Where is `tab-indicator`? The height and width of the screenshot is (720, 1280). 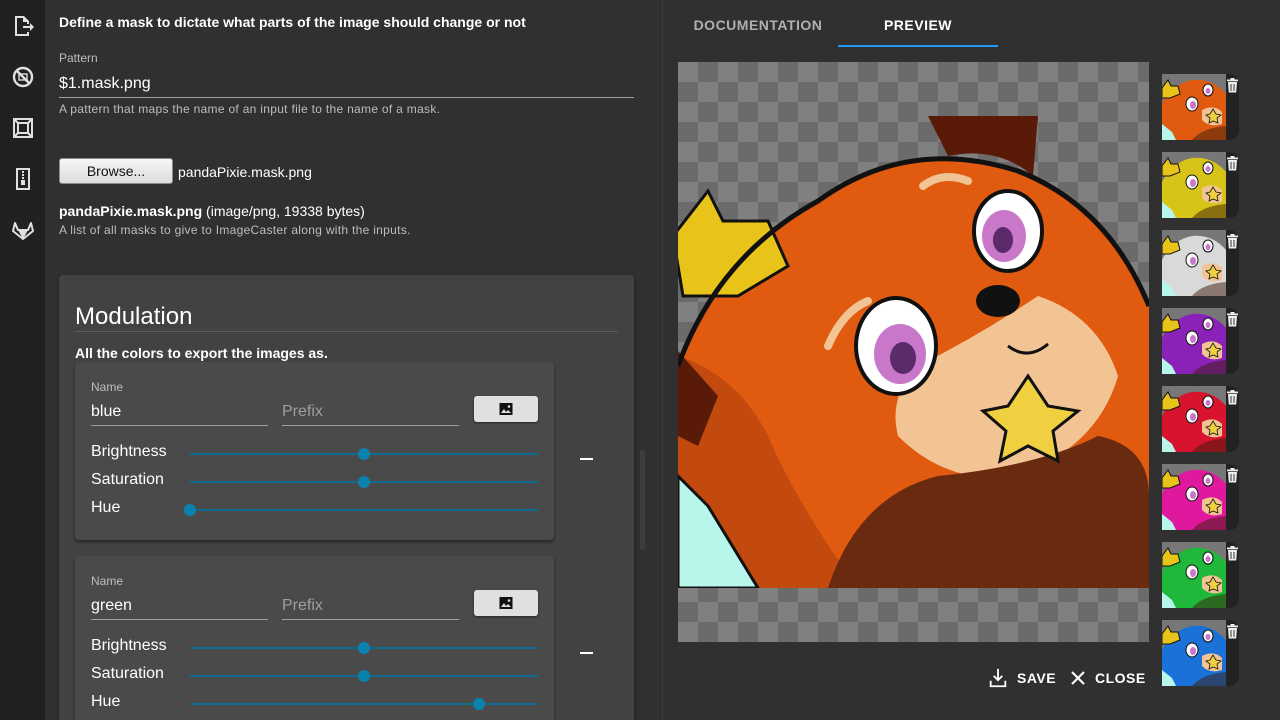
tab-indicator is located at coordinates (918, 46).